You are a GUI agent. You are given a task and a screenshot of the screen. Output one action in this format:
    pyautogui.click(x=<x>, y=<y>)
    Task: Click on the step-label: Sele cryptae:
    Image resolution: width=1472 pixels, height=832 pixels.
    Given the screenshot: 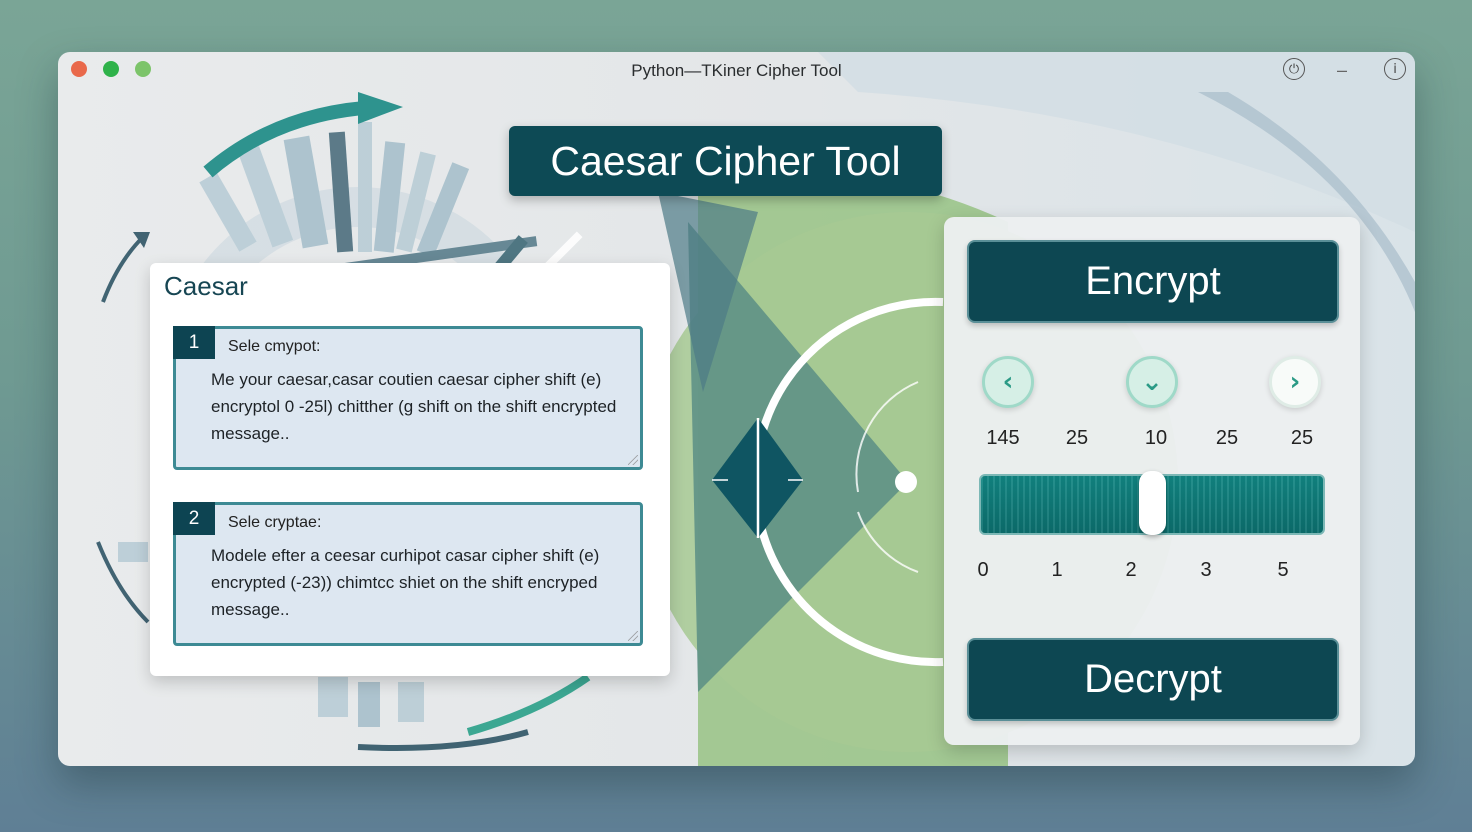 What is the action you would take?
    pyautogui.click(x=275, y=522)
    